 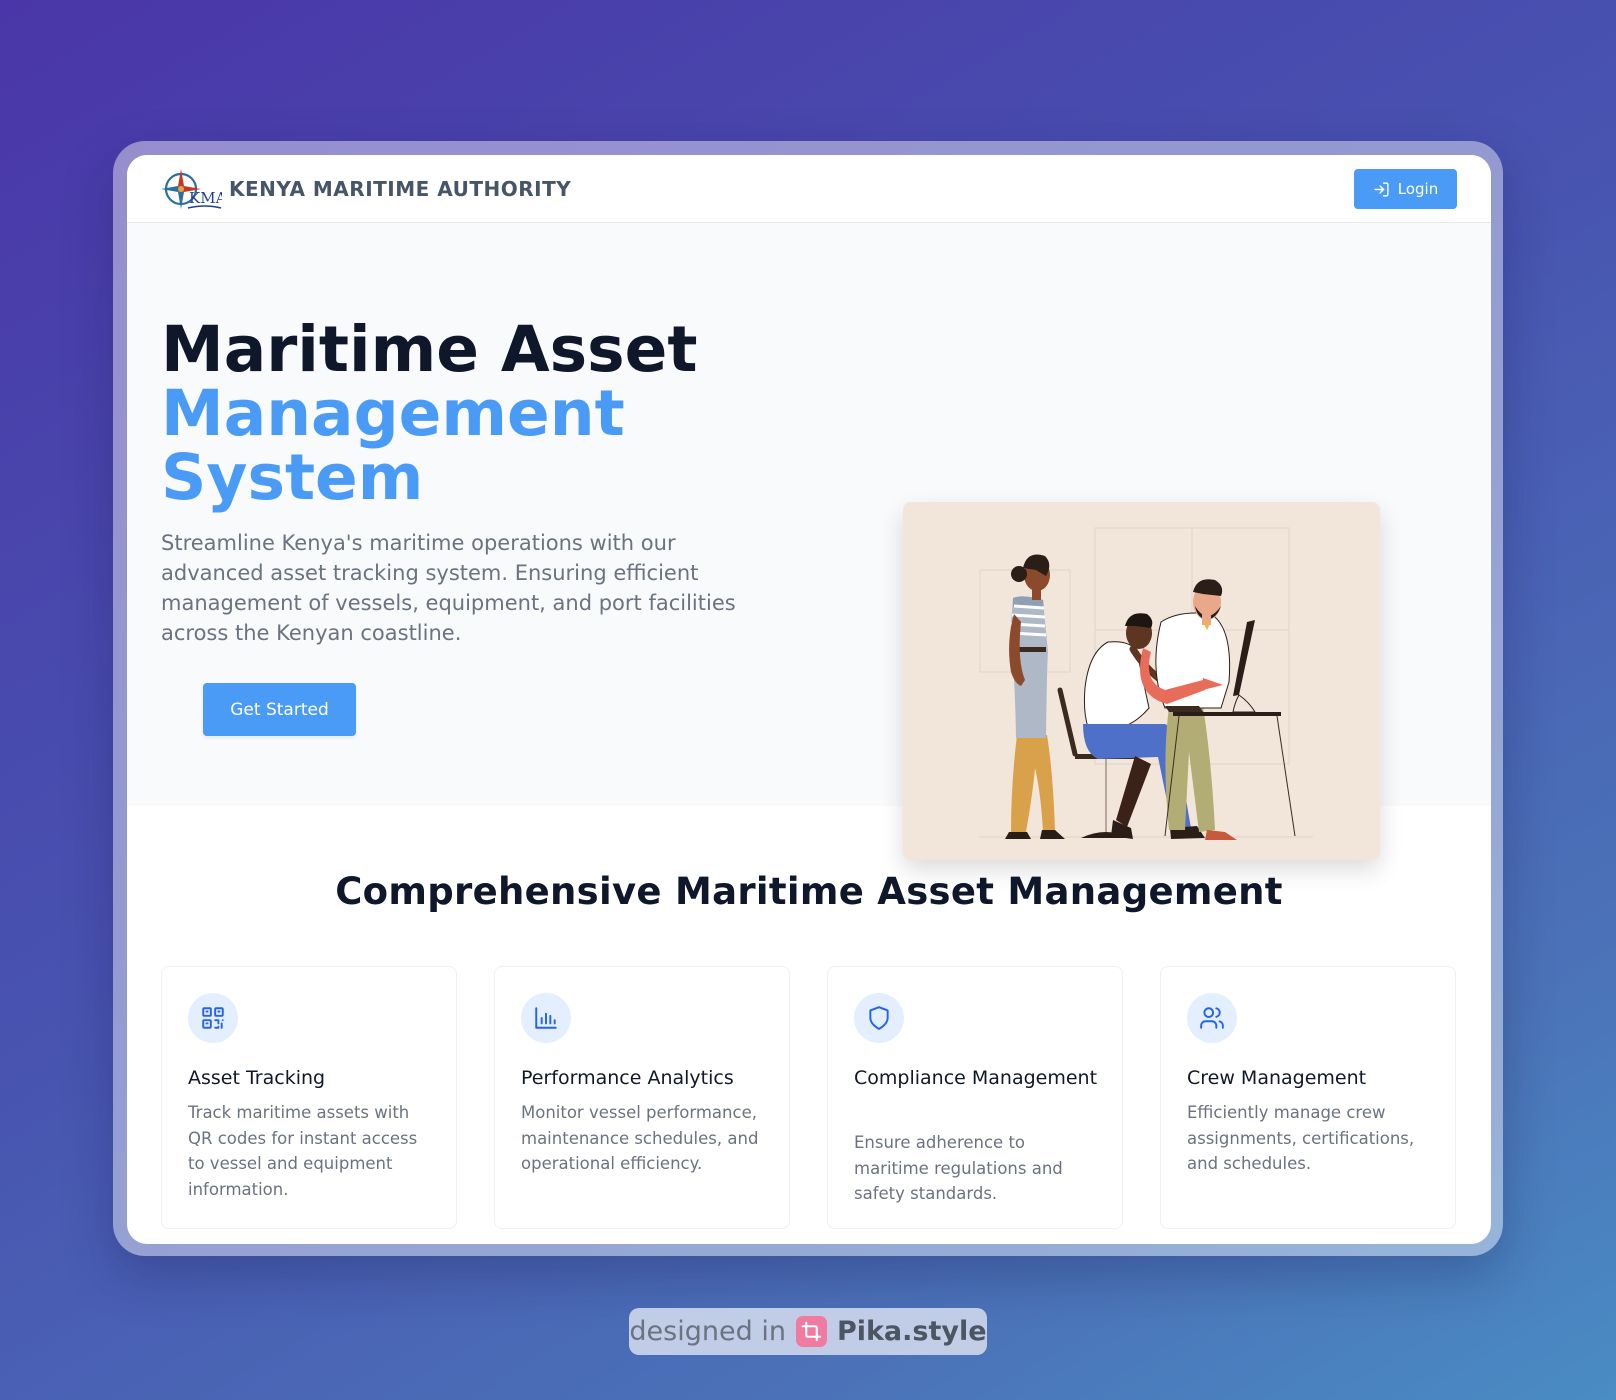 What do you see at coordinates (279, 709) in the screenshot?
I see `get-started-button: Get Started` at bounding box center [279, 709].